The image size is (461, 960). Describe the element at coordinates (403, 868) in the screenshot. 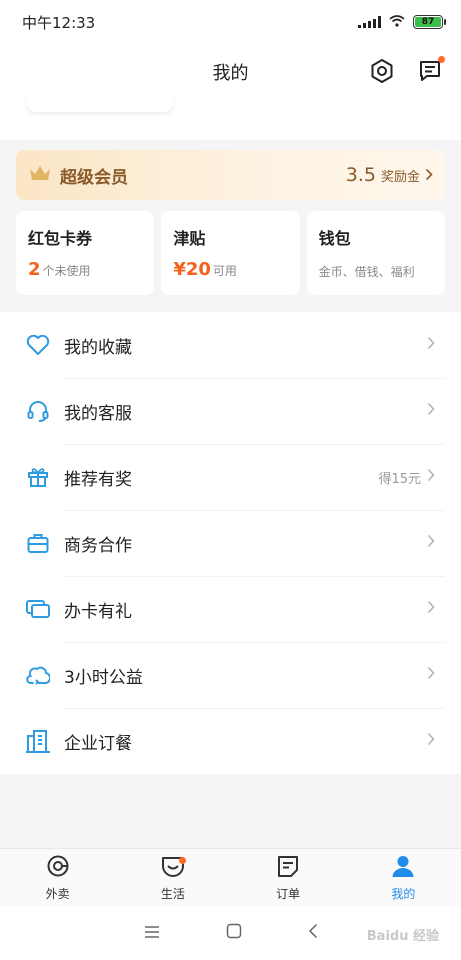

I see `profile-icon` at that location.